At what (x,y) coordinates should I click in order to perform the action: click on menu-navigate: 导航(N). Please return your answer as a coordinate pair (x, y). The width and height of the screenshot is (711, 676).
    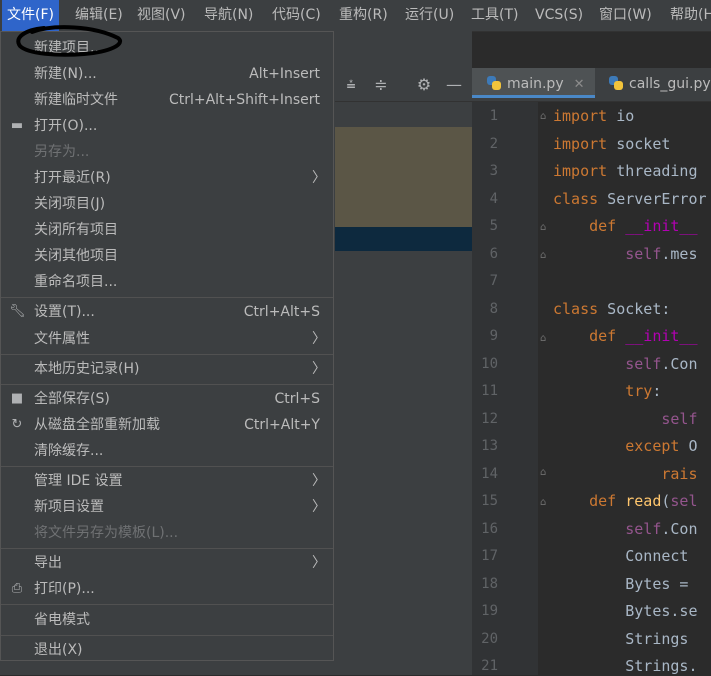
    Looking at the image, I should click on (228, 15).